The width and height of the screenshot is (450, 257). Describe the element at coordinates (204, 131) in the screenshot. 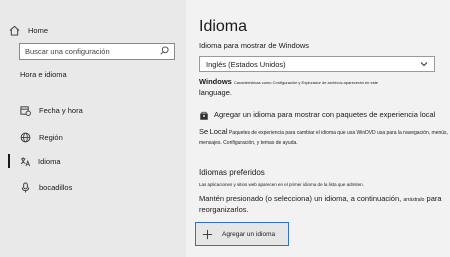

I see `local-desc-se: Se` at that location.